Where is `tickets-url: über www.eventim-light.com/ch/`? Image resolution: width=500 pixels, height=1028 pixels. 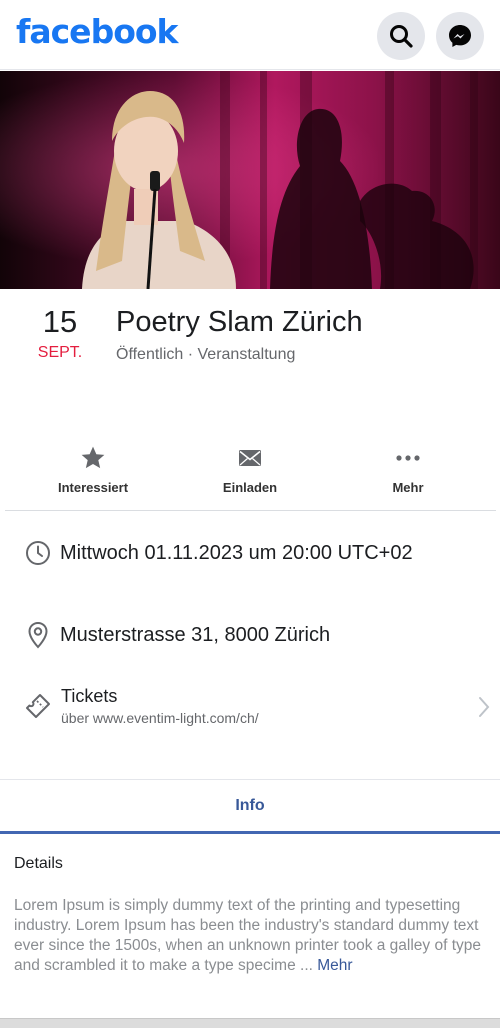
tickets-url: über www.eventim-light.com/ch/ is located at coordinates (160, 718).